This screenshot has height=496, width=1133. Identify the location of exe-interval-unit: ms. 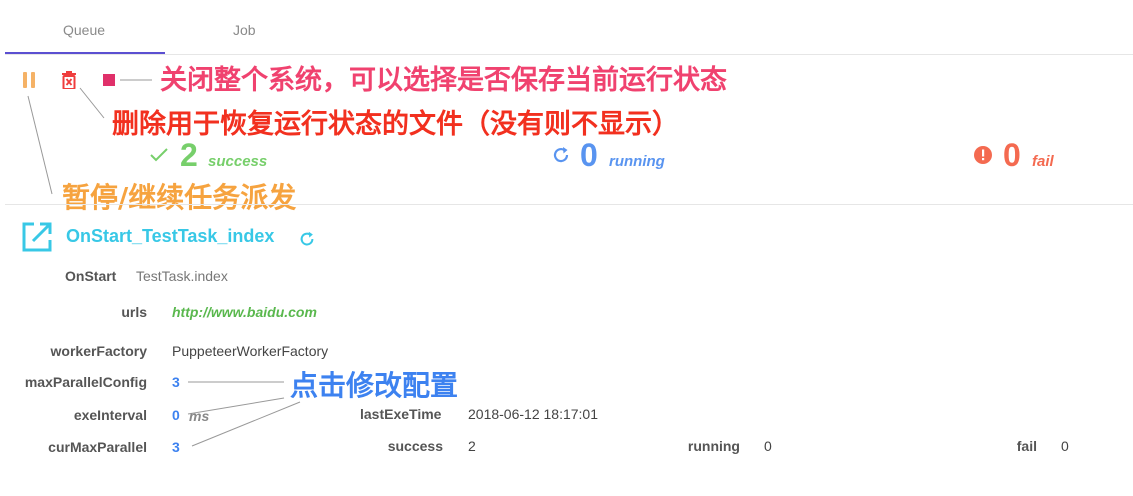
(199, 416).